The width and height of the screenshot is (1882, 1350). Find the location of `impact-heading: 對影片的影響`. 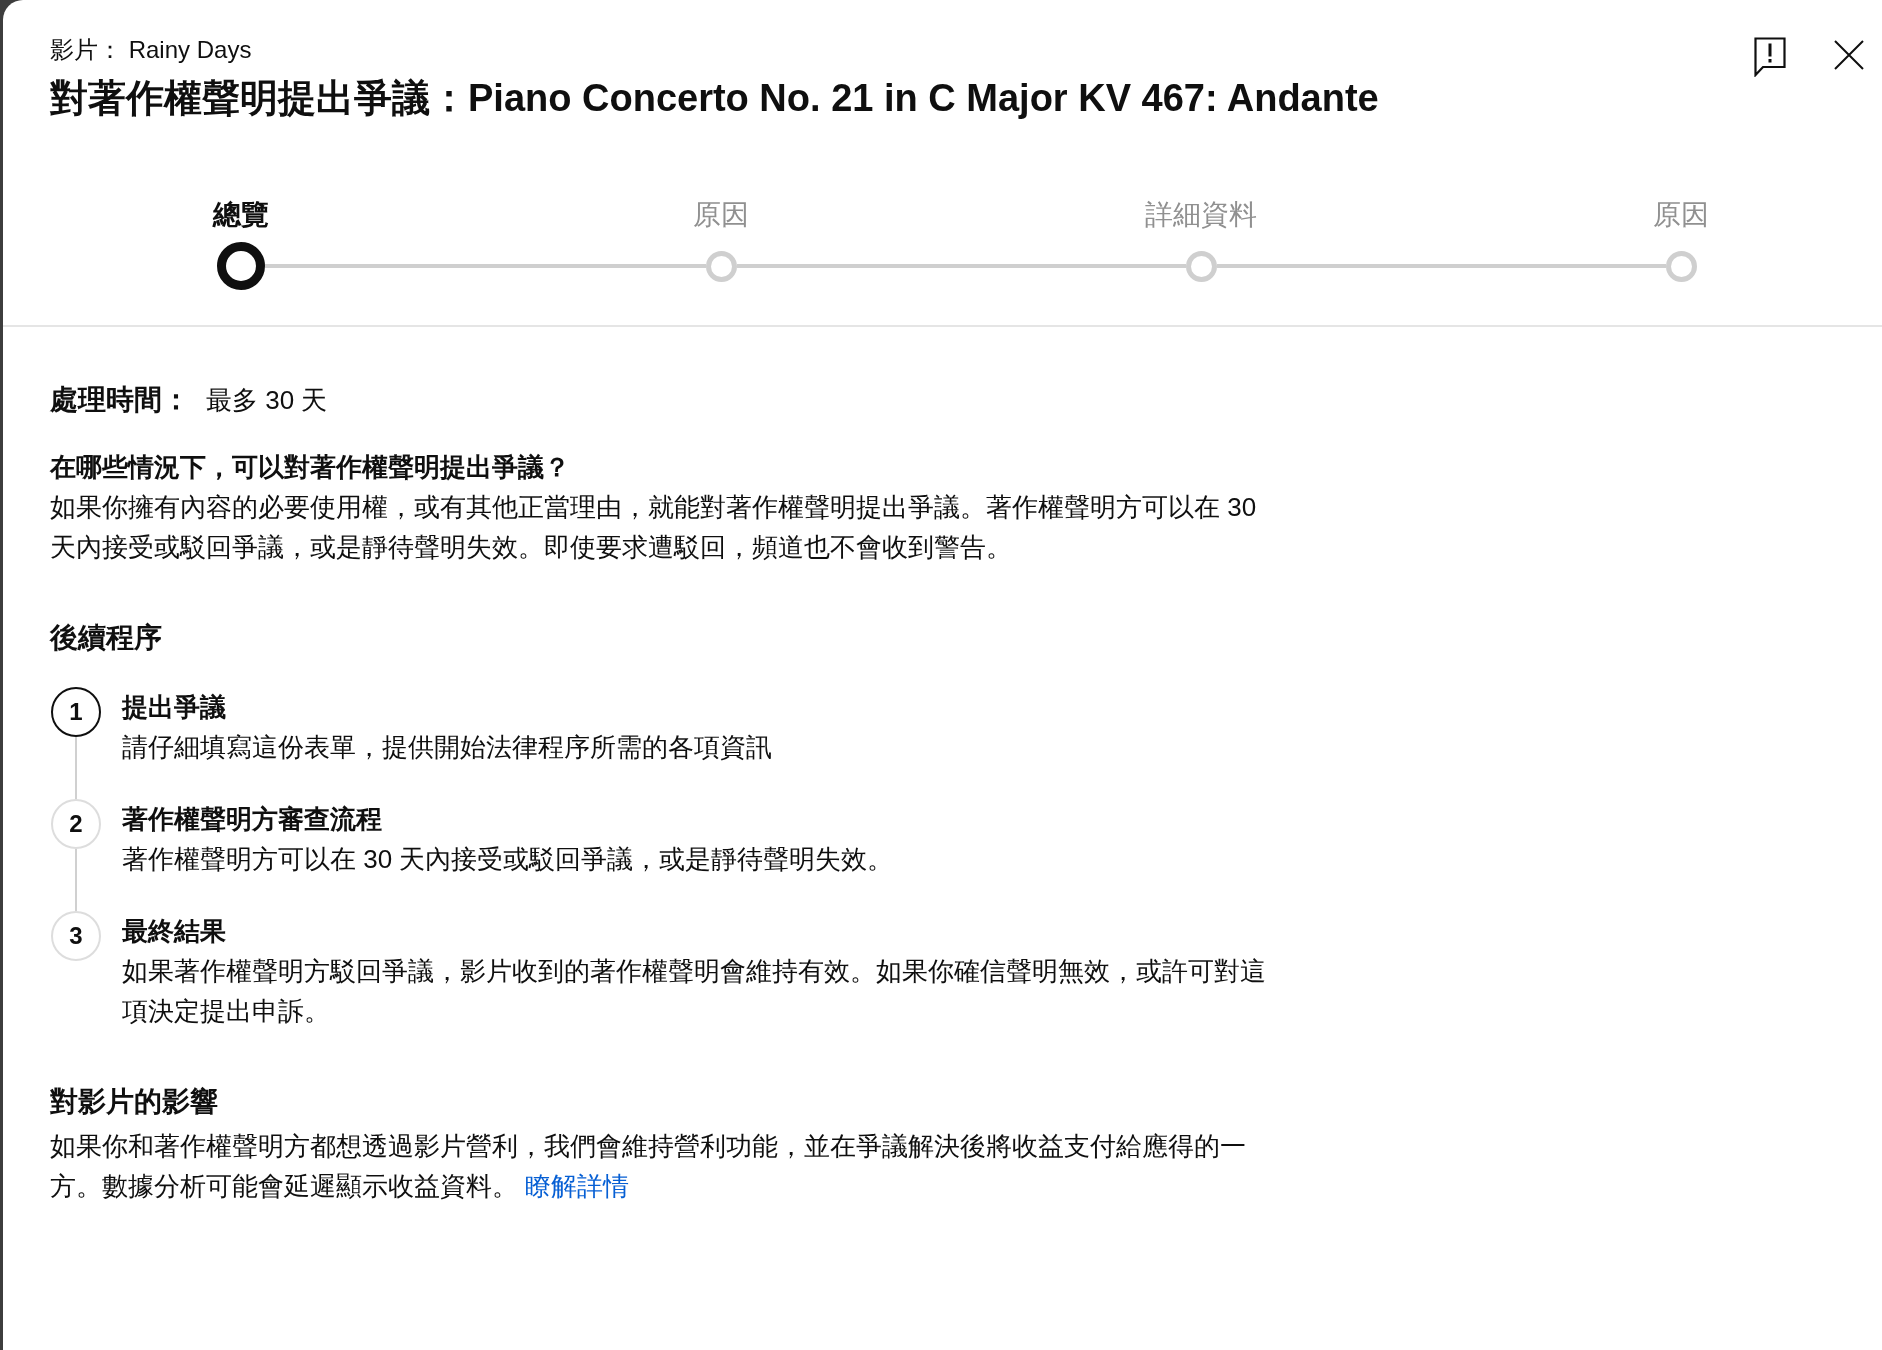

impact-heading: 對影片的影響 is located at coordinates (134, 1102).